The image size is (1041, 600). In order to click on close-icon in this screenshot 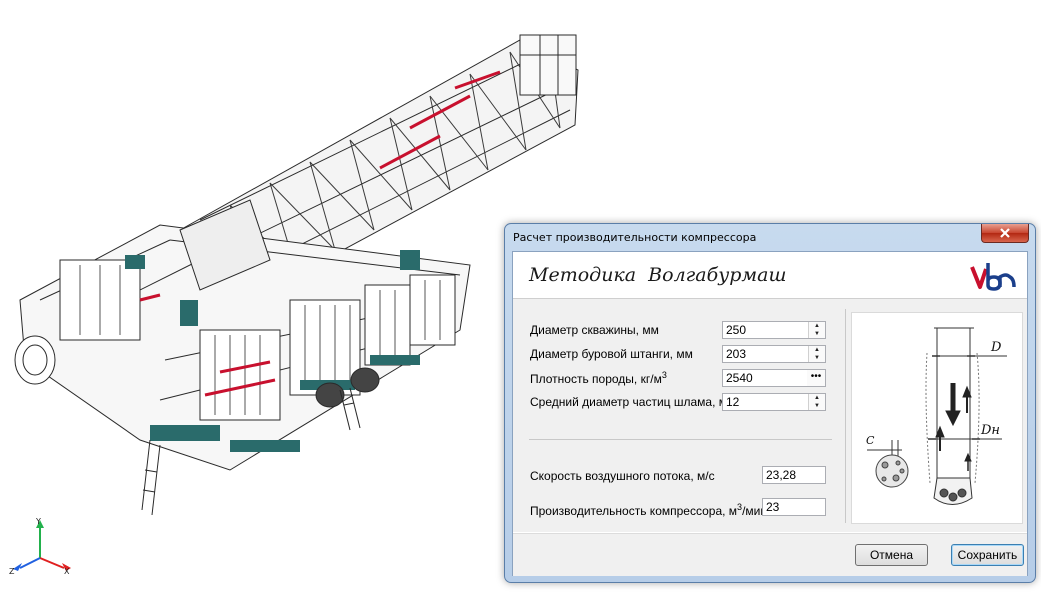, I will do `click(1005, 233)`.